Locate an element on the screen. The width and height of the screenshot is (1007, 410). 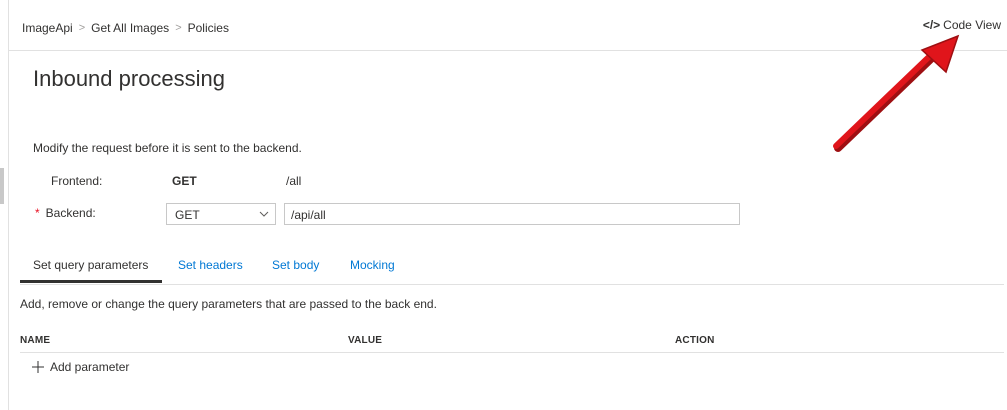
column-header-value: VALUE is located at coordinates (365, 340).